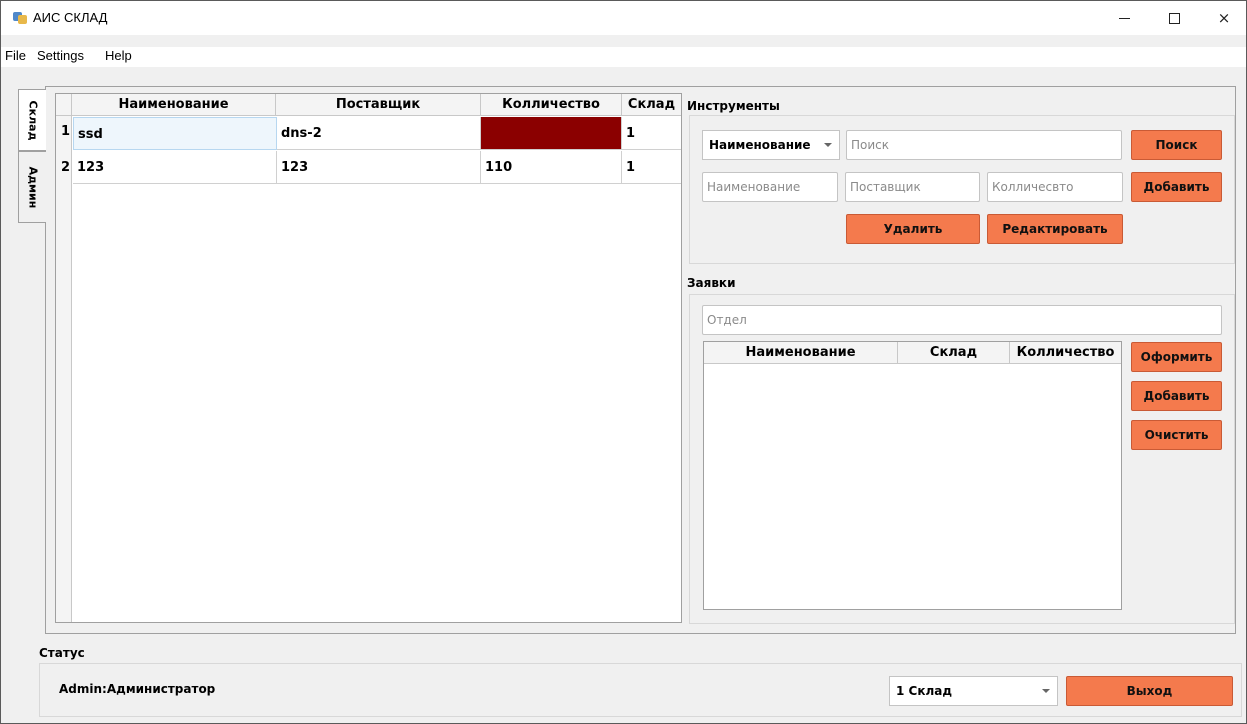 The width and height of the screenshot is (1247, 724). I want to click on minimize-button, so click(1124, 18).